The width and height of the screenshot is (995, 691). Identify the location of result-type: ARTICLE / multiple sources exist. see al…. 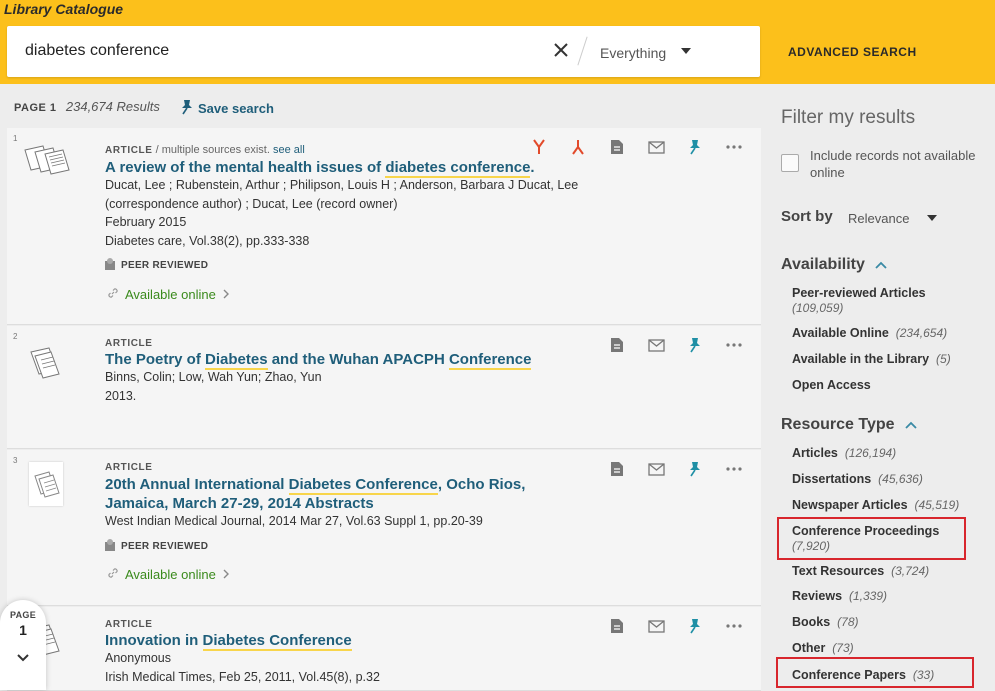
(205, 150).